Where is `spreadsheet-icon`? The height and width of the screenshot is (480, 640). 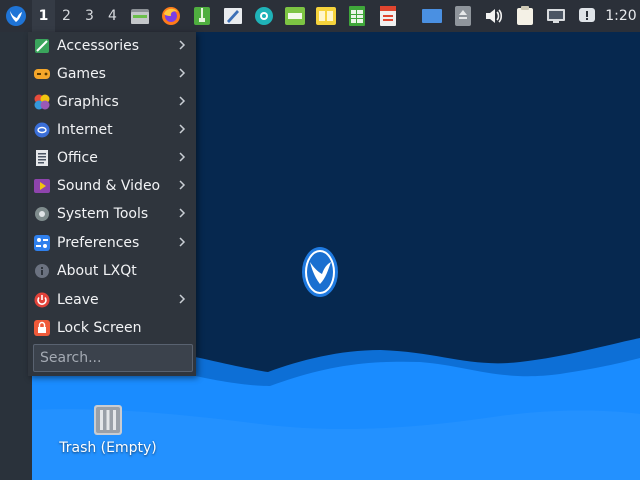 spreadsheet-icon is located at coordinates (356, 16).